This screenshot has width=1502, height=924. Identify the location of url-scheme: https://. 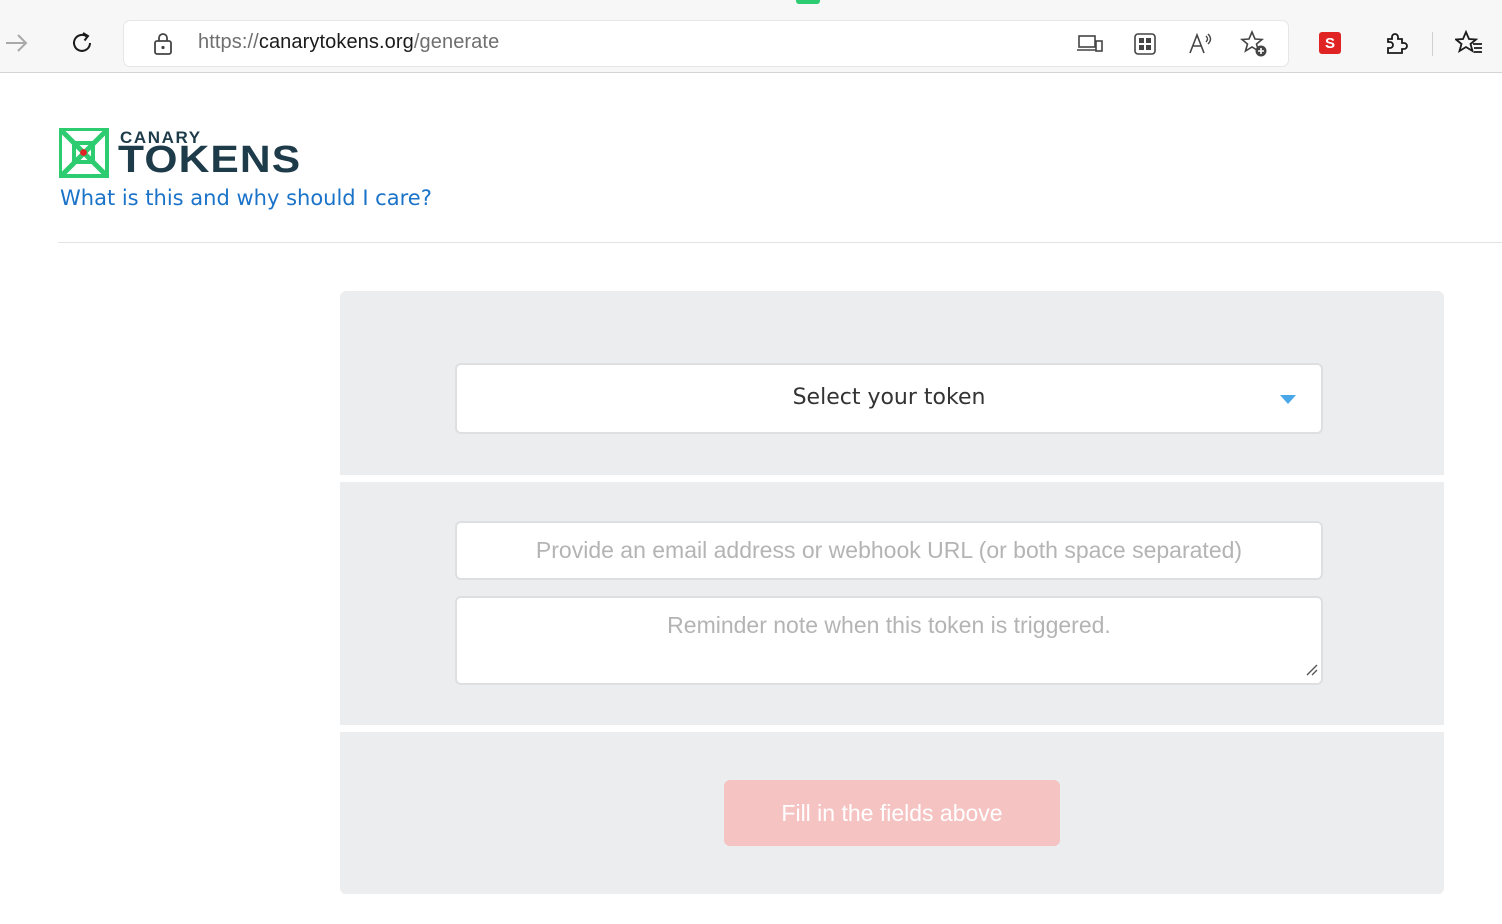
(228, 42).